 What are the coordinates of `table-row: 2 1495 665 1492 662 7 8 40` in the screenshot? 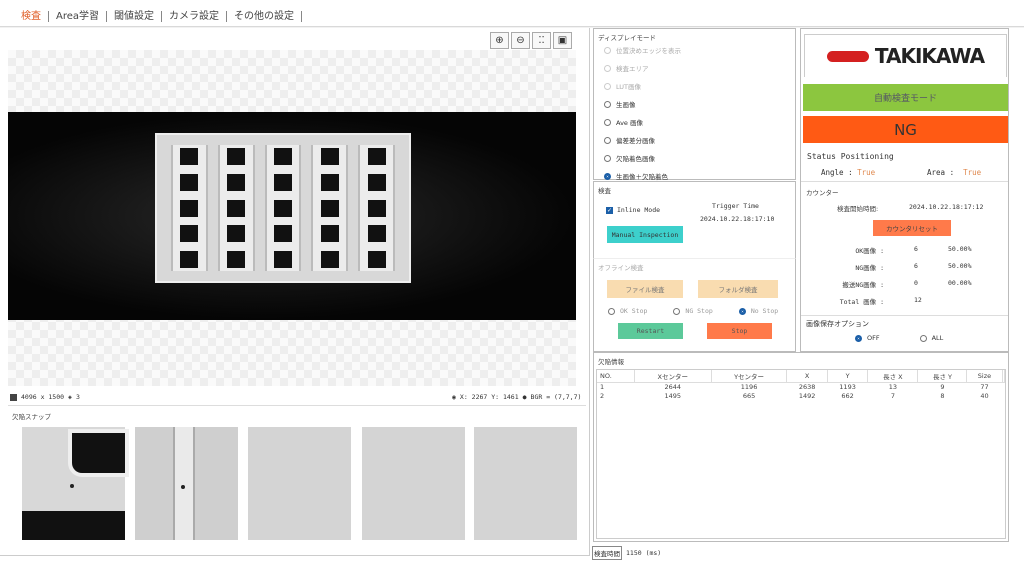 It's located at (801, 395).